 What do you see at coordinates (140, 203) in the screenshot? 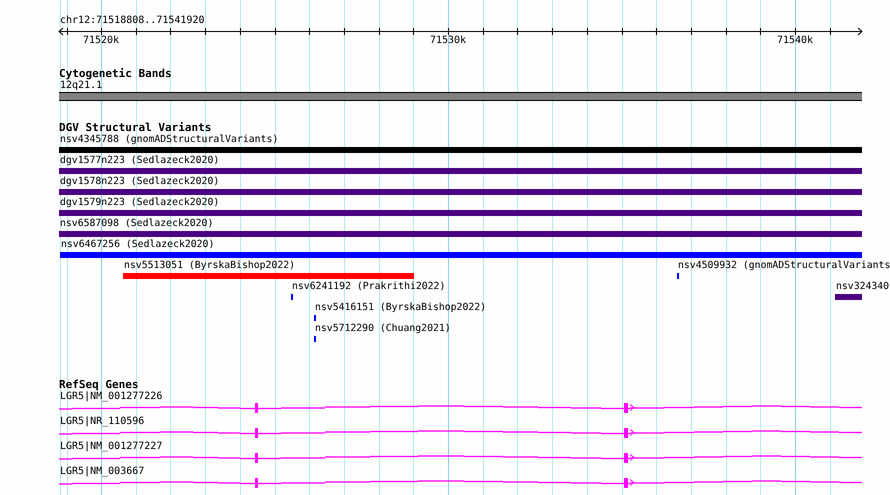
I see `variant-label: dgv1579n223 (Sedlazeck2020)` at bounding box center [140, 203].